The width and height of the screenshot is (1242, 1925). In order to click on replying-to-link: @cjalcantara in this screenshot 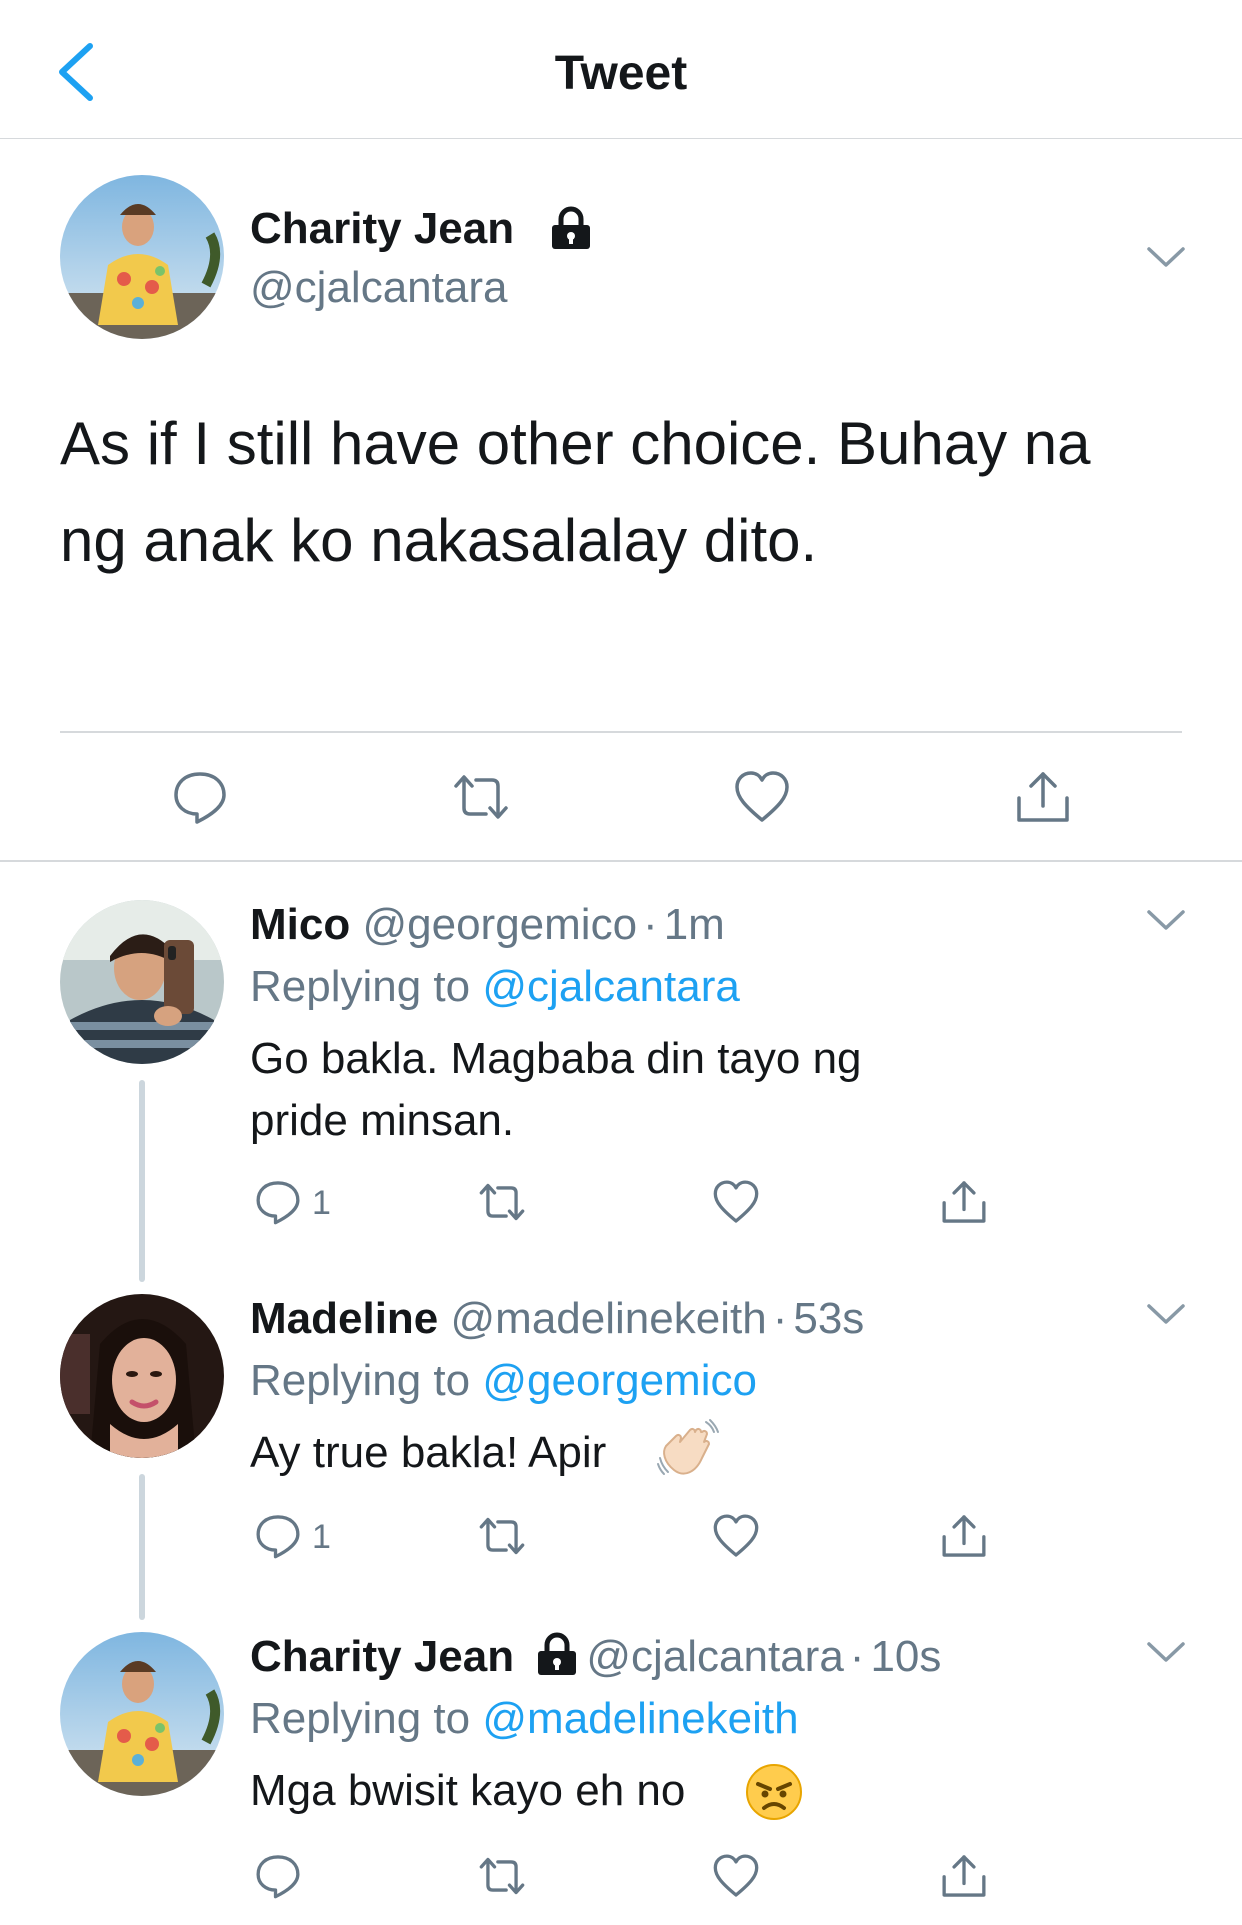, I will do `click(610, 986)`.